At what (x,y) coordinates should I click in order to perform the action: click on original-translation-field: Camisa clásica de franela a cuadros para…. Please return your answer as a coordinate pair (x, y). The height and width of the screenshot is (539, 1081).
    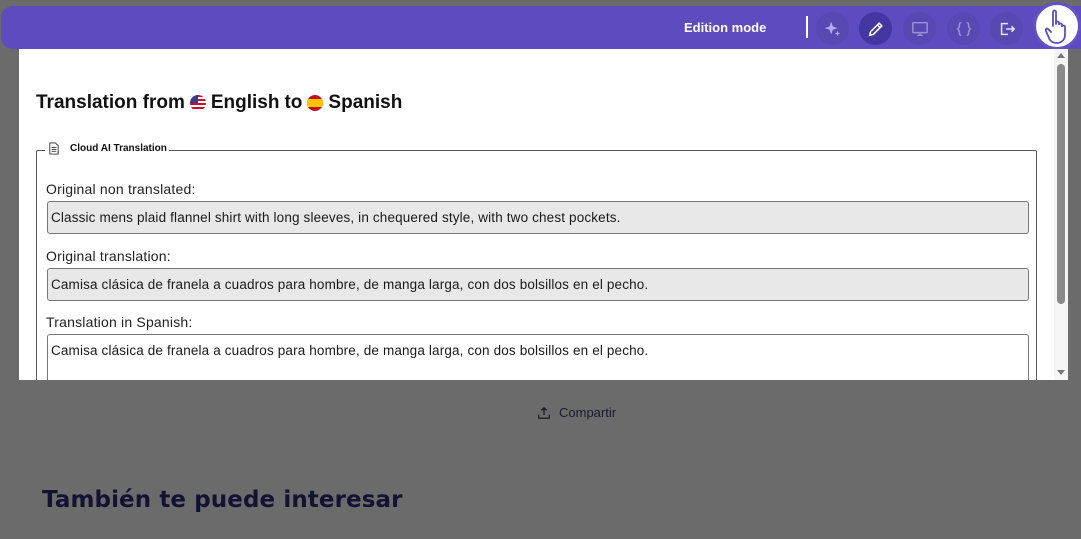
    Looking at the image, I should click on (538, 284).